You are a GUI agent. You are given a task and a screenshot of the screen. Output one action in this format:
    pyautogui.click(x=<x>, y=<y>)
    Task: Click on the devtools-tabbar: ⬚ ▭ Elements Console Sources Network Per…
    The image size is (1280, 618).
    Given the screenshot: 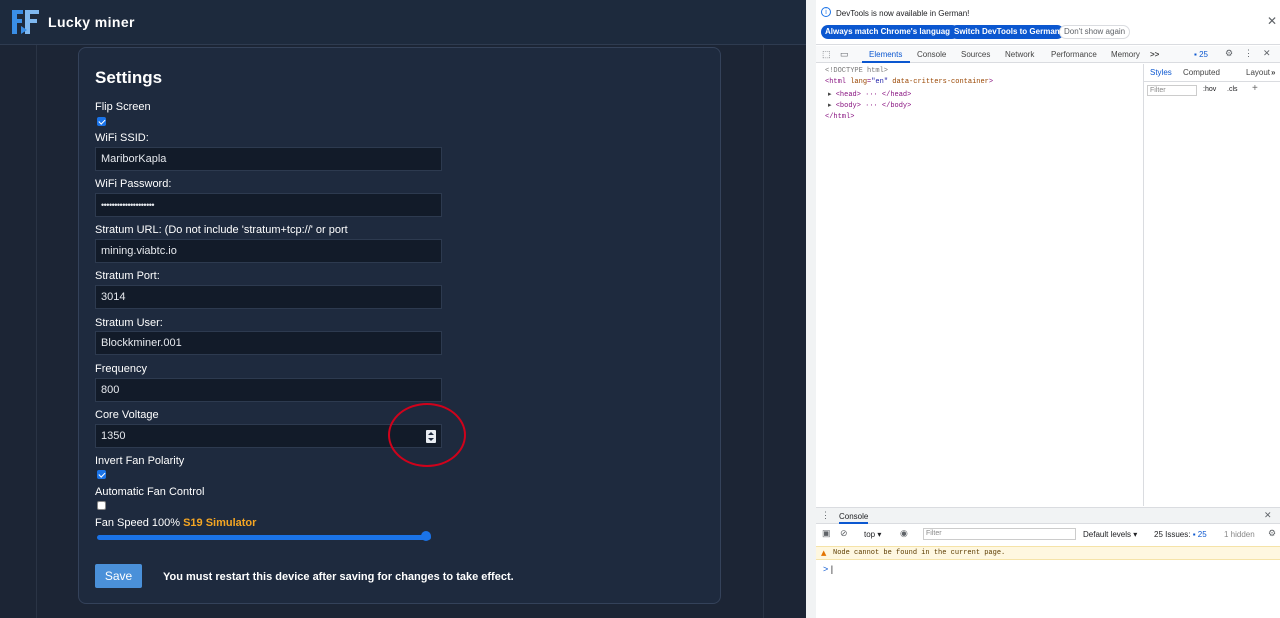 What is the action you would take?
    pyautogui.click(x=1048, y=54)
    